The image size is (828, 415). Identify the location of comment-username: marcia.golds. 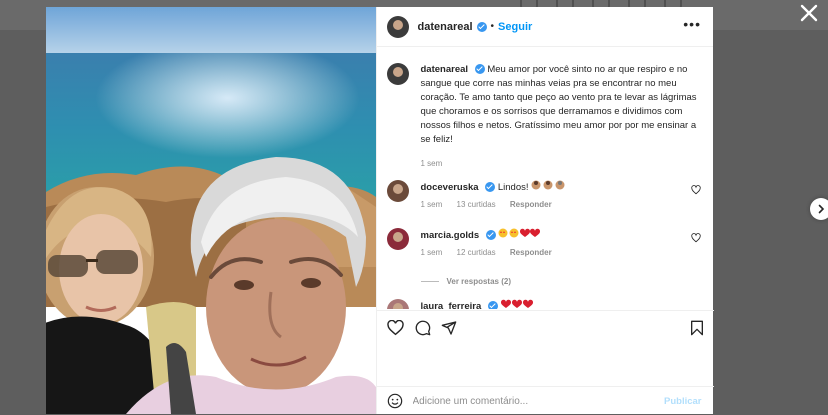
(450, 235).